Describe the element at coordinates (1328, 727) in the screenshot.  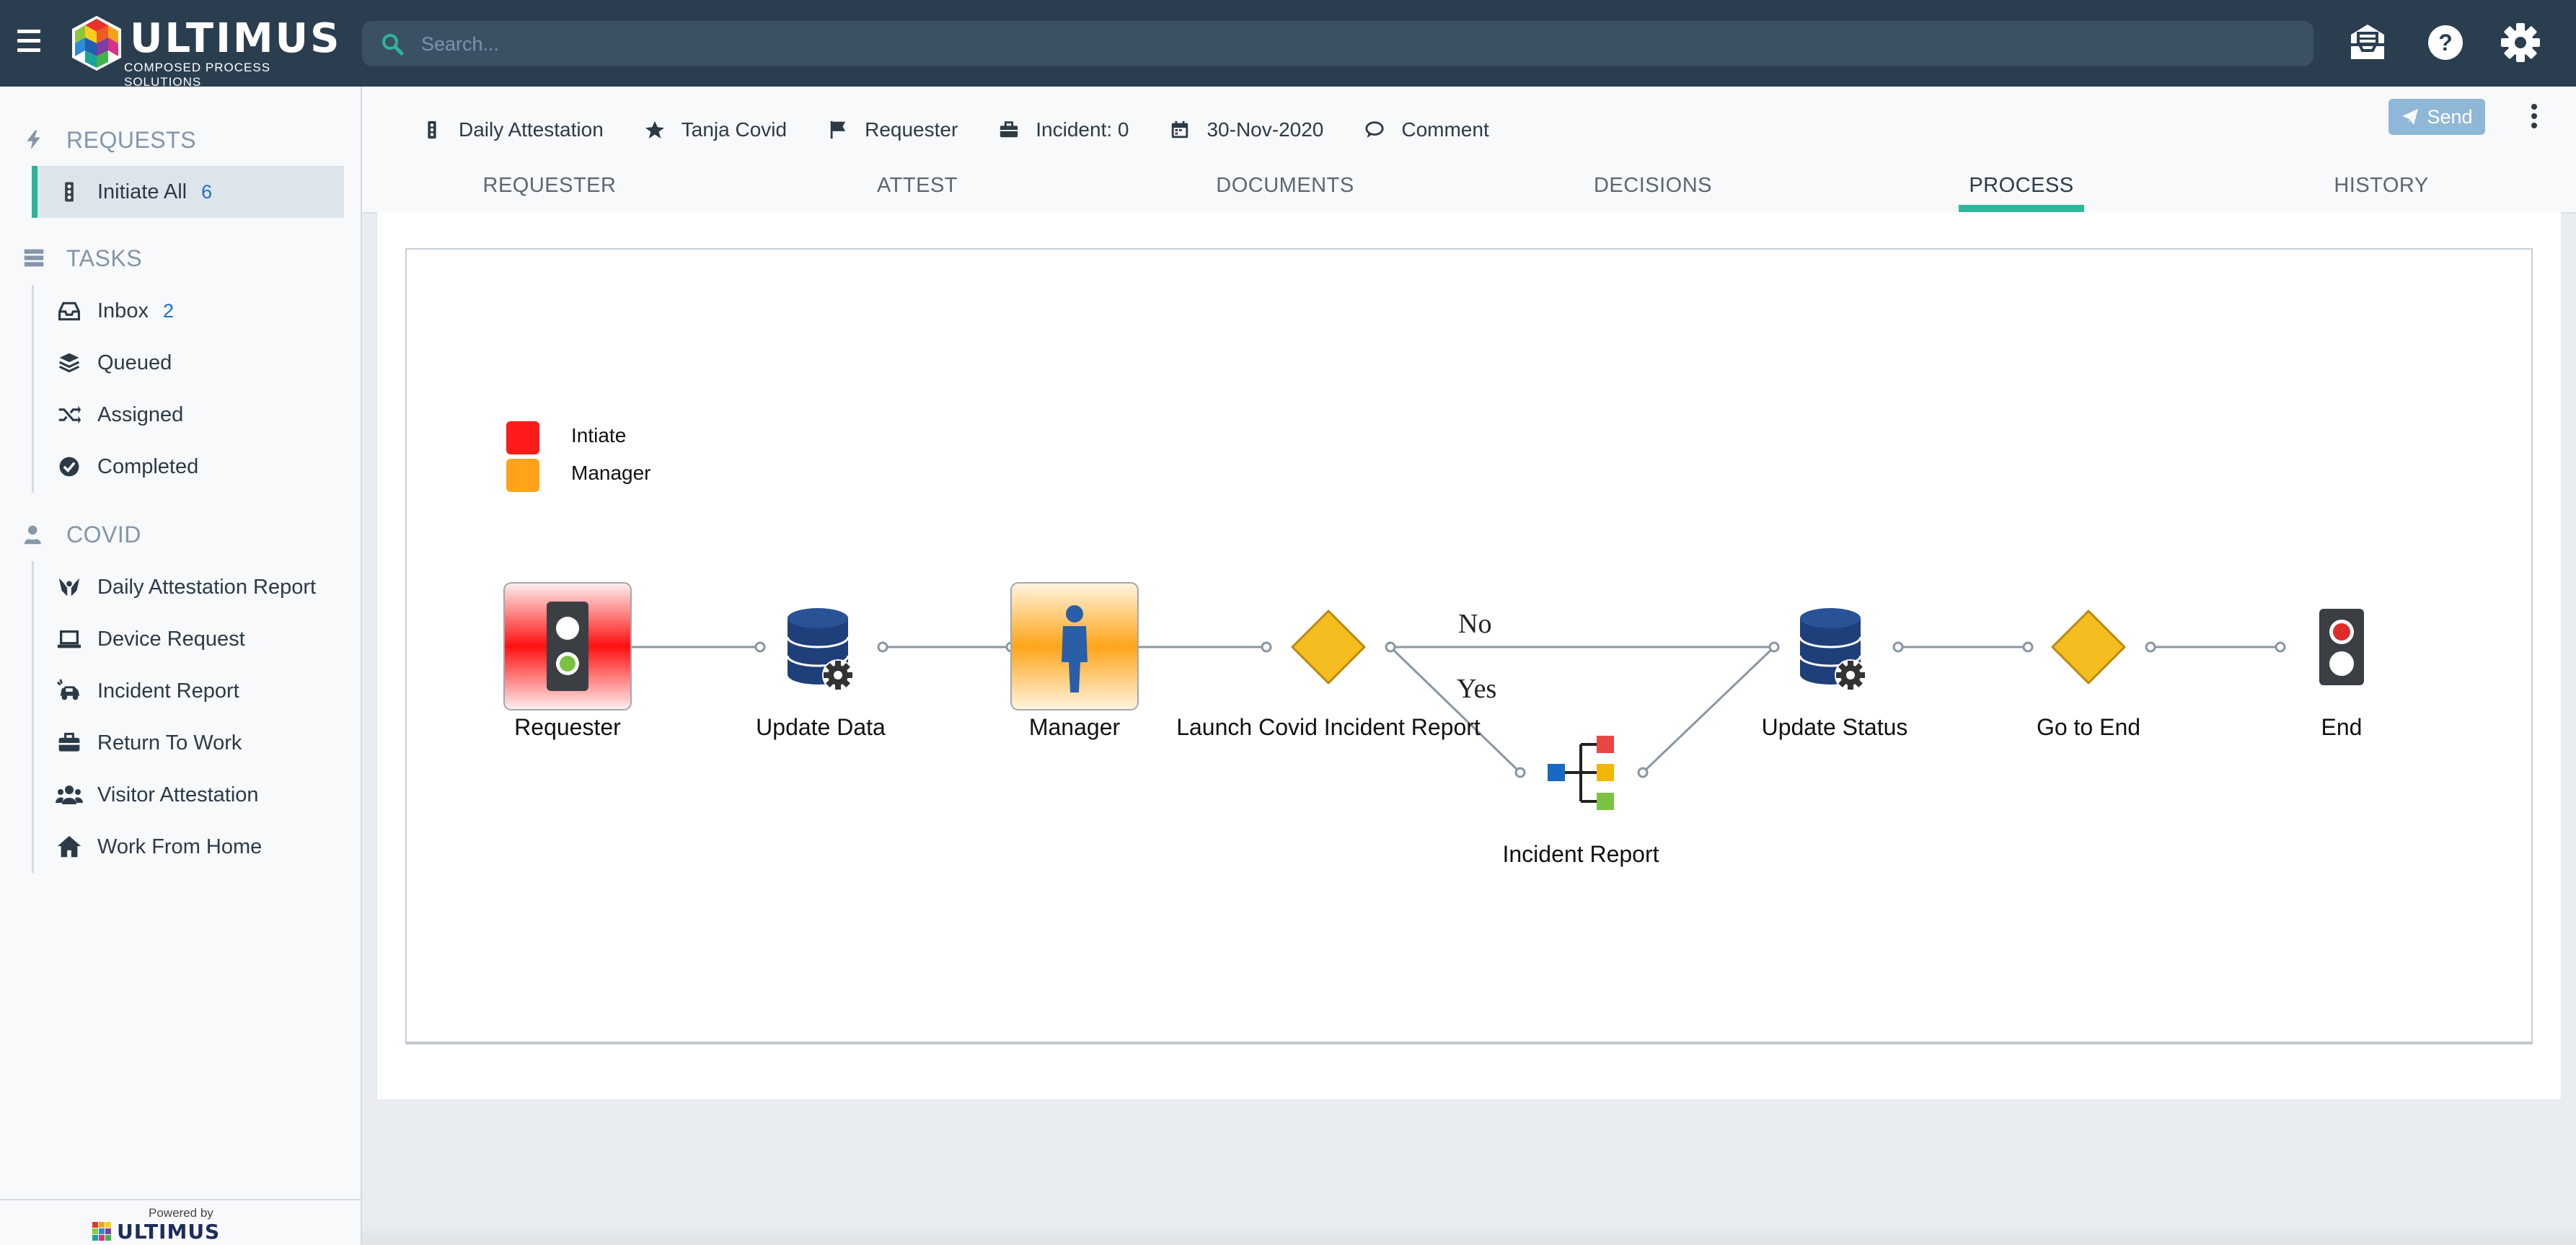
I see `node-label-launch-covid-incident-report: Launch Covid Incident Report` at that location.